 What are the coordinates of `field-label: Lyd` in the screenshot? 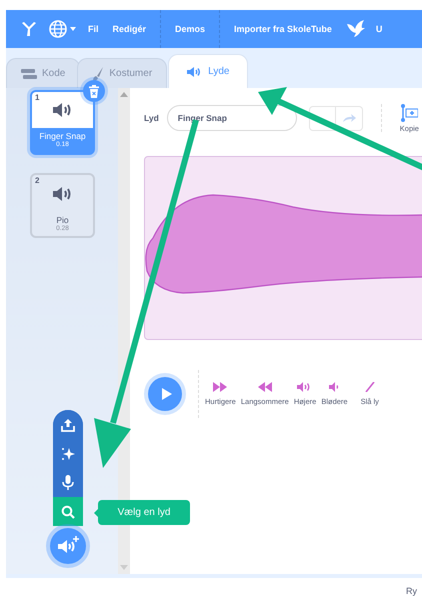 It's located at (151, 118).